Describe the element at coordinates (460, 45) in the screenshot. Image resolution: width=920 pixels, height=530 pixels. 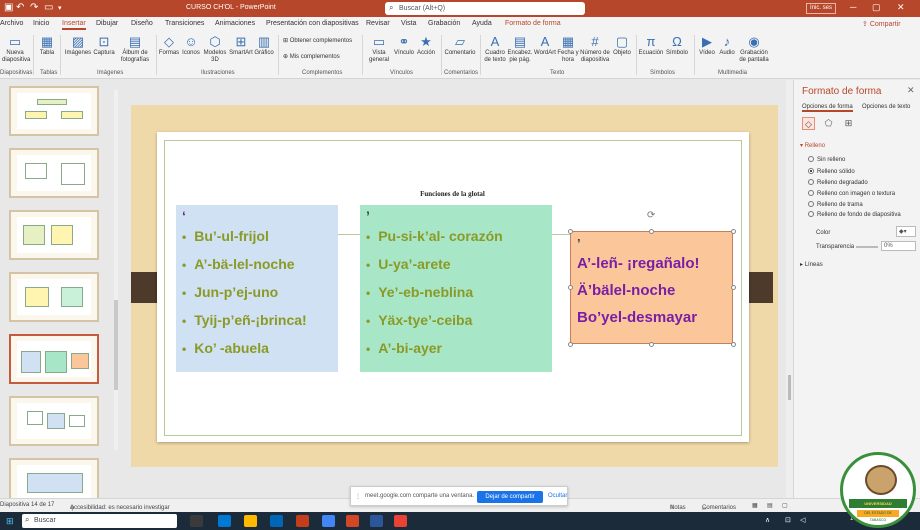
I see `comentario-button: ▱ Comentario` at that location.